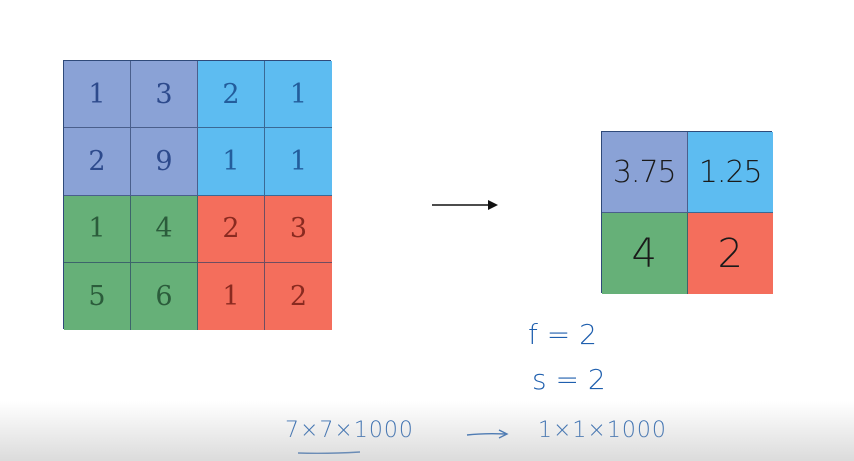 The height and width of the screenshot is (461, 854). What do you see at coordinates (427, 431) in the screenshot?
I see `bottom-shade` at bounding box center [427, 431].